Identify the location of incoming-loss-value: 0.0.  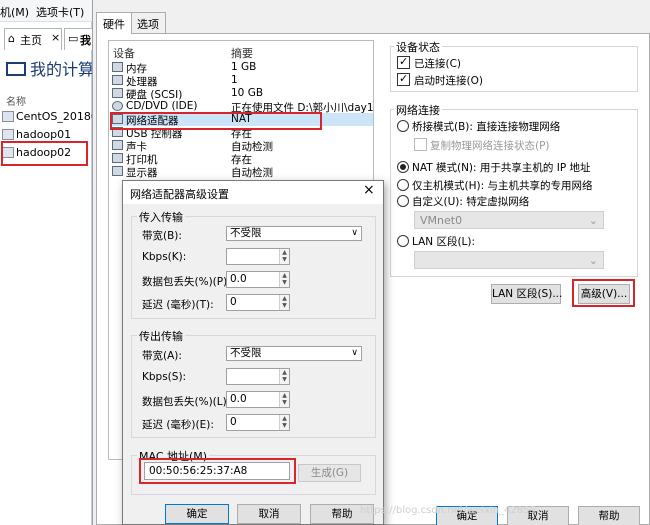
(238, 279).